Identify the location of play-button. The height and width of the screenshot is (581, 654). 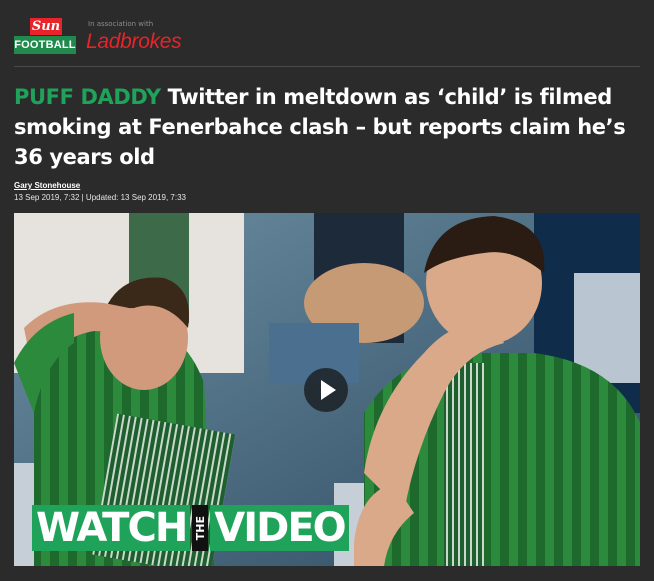
(326, 390).